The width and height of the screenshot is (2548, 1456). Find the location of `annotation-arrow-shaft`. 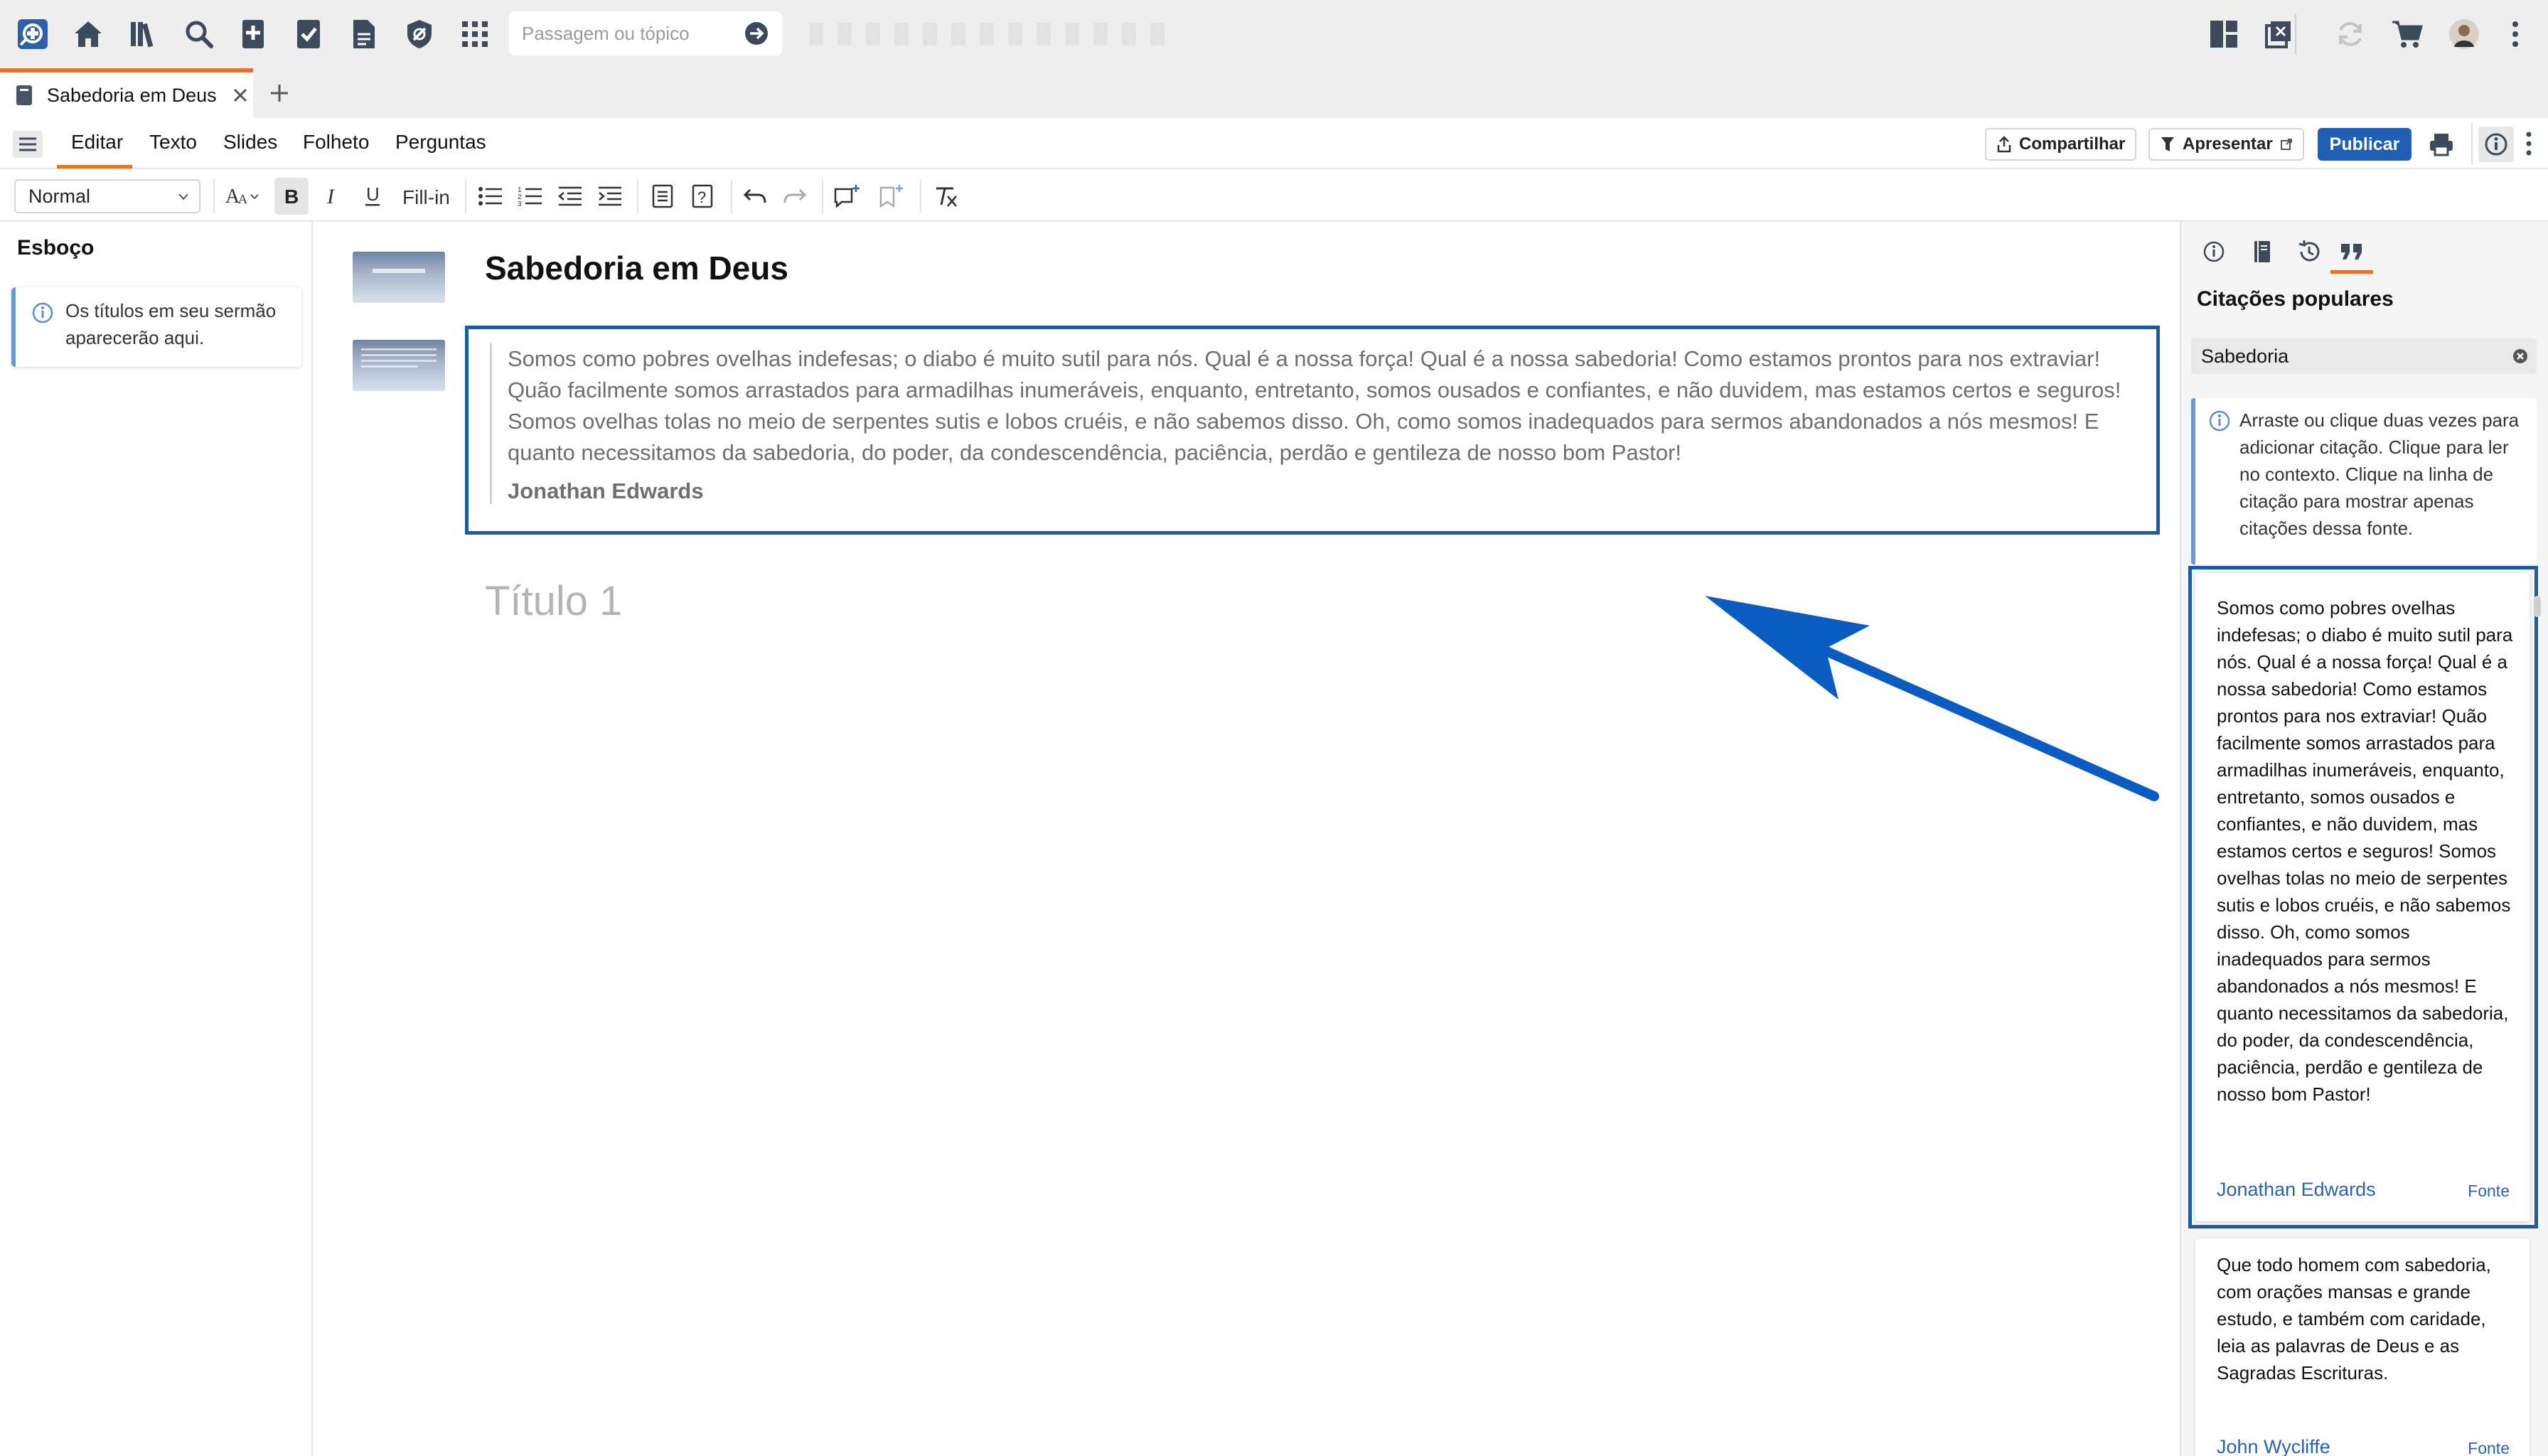

annotation-arrow-shaft is located at coordinates (1987, 722).